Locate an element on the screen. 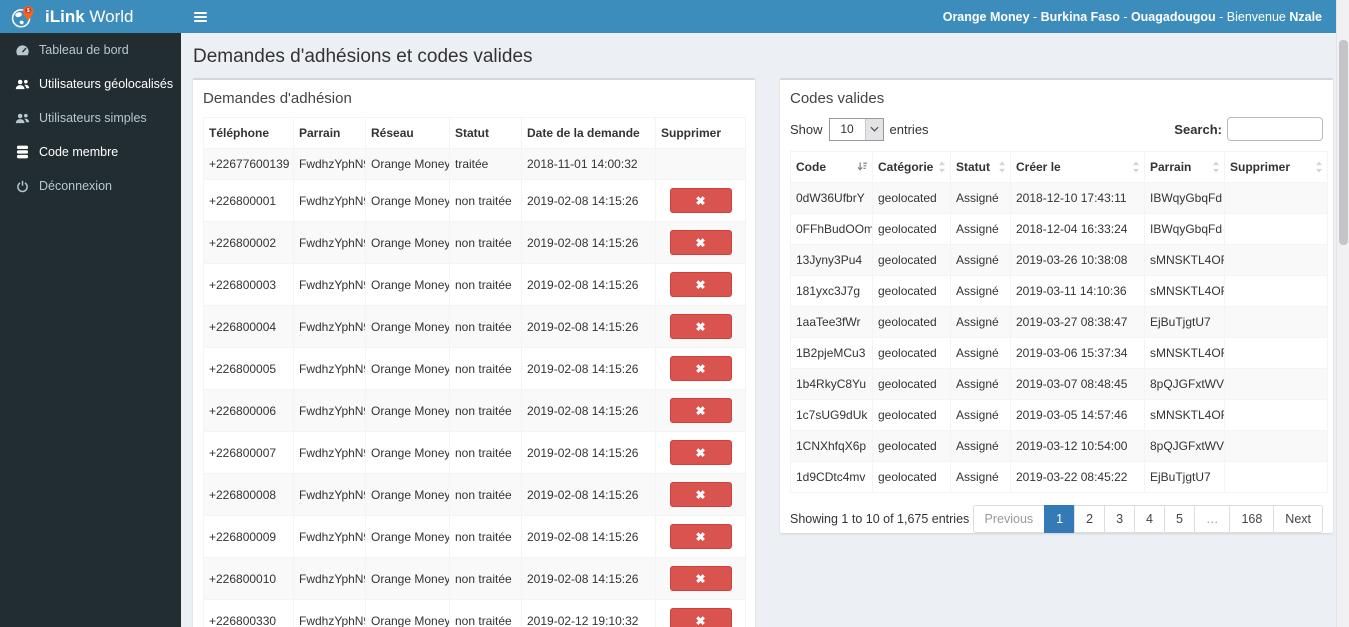 The image size is (1349, 627). col-code: Code is located at coordinates (831, 167).